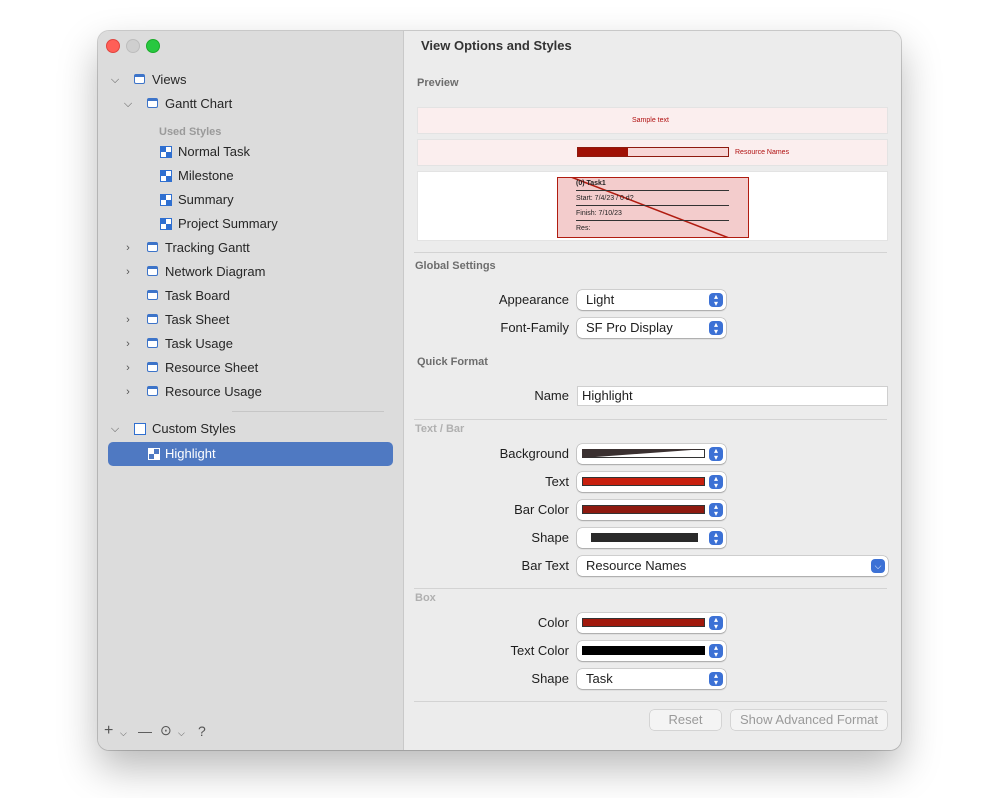  What do you see at coordinates (153, 46) in the screenshot?
I see `zoom-button` at bounding box center [153, 46].